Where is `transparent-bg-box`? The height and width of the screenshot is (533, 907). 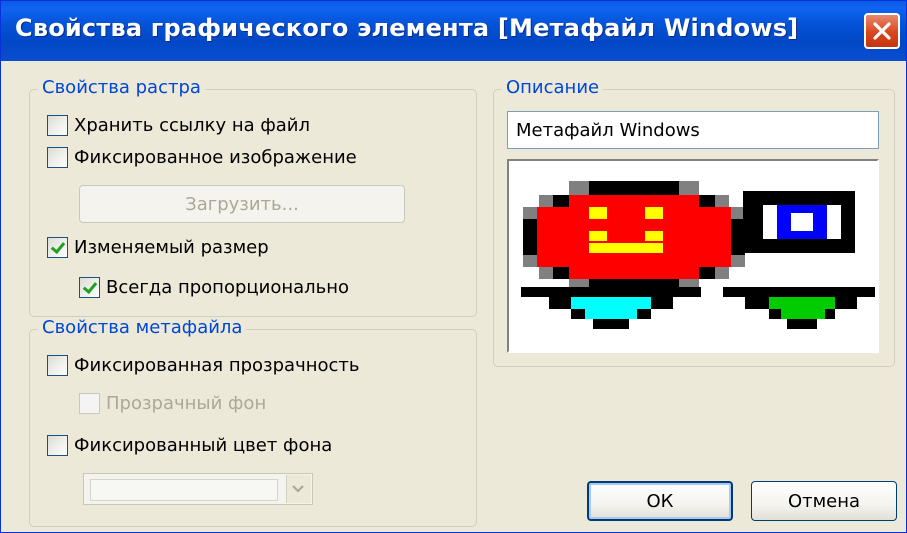
transparent-bg-box is located at coordinates (89, 403).